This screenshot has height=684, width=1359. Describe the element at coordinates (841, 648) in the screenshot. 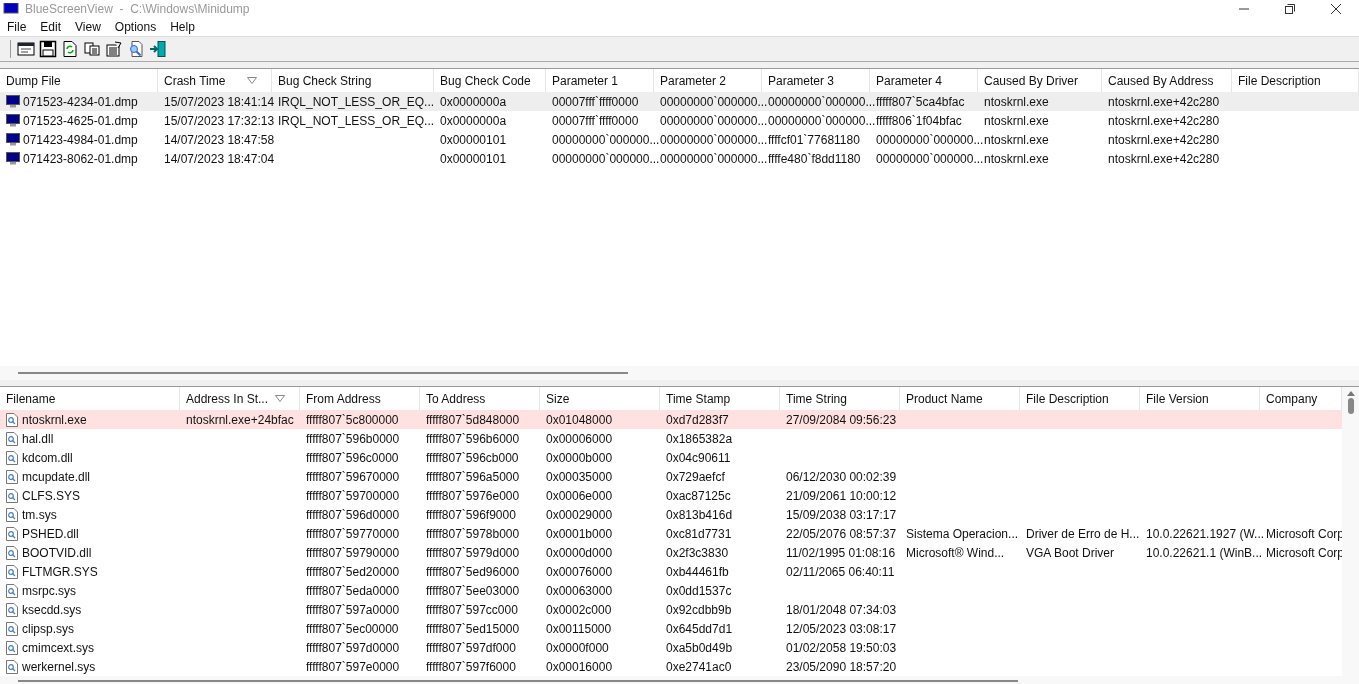

I see `table-cell-text: 01/02/2058 19:50:03` at that location.